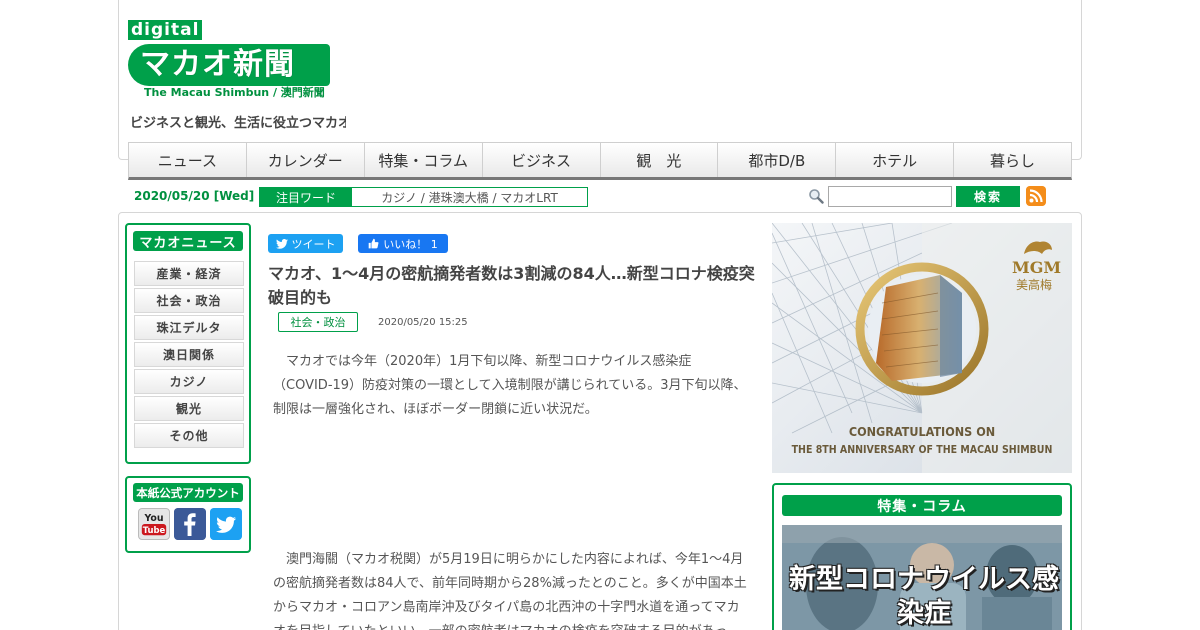  What do you see at coordinates (1036, 196) in the screenshot?
I see `rss-icon` at bounding box center [1036, 196].